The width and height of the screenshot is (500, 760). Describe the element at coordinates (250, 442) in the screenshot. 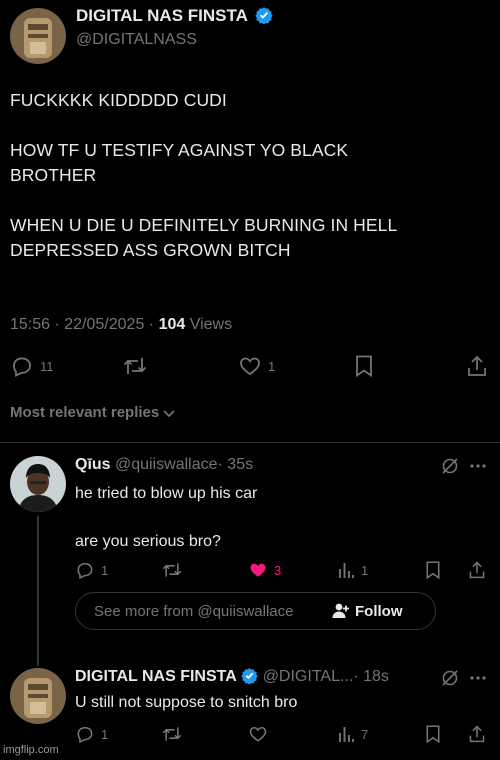

I see `divider` at that location.